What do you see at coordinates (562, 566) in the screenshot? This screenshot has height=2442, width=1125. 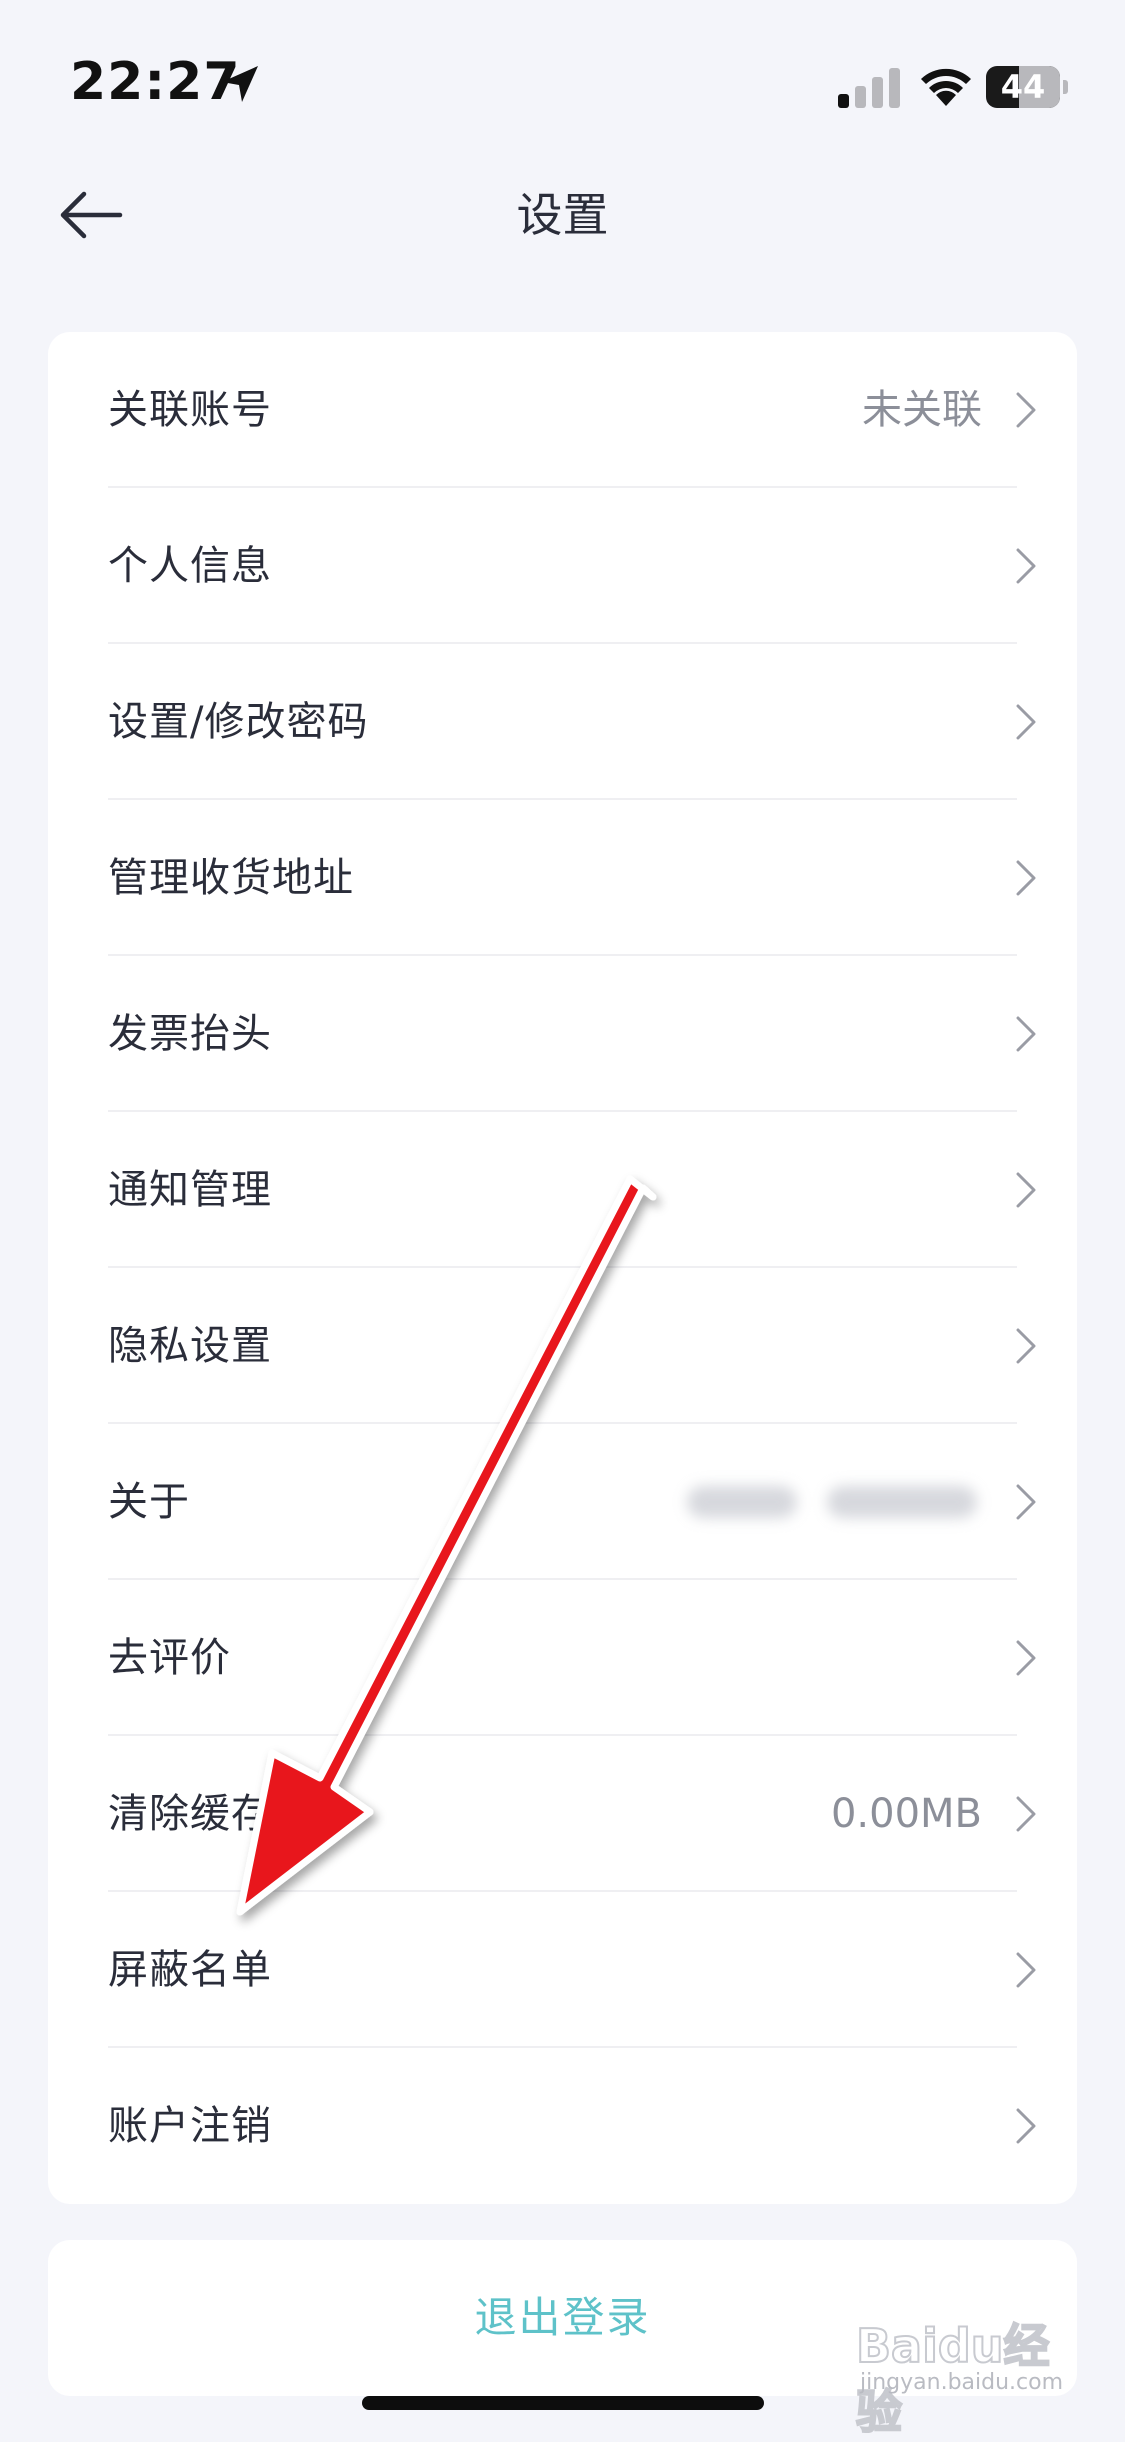 I see `settings-row-personal-info: 个人信息` at bounding box center [562, 566].